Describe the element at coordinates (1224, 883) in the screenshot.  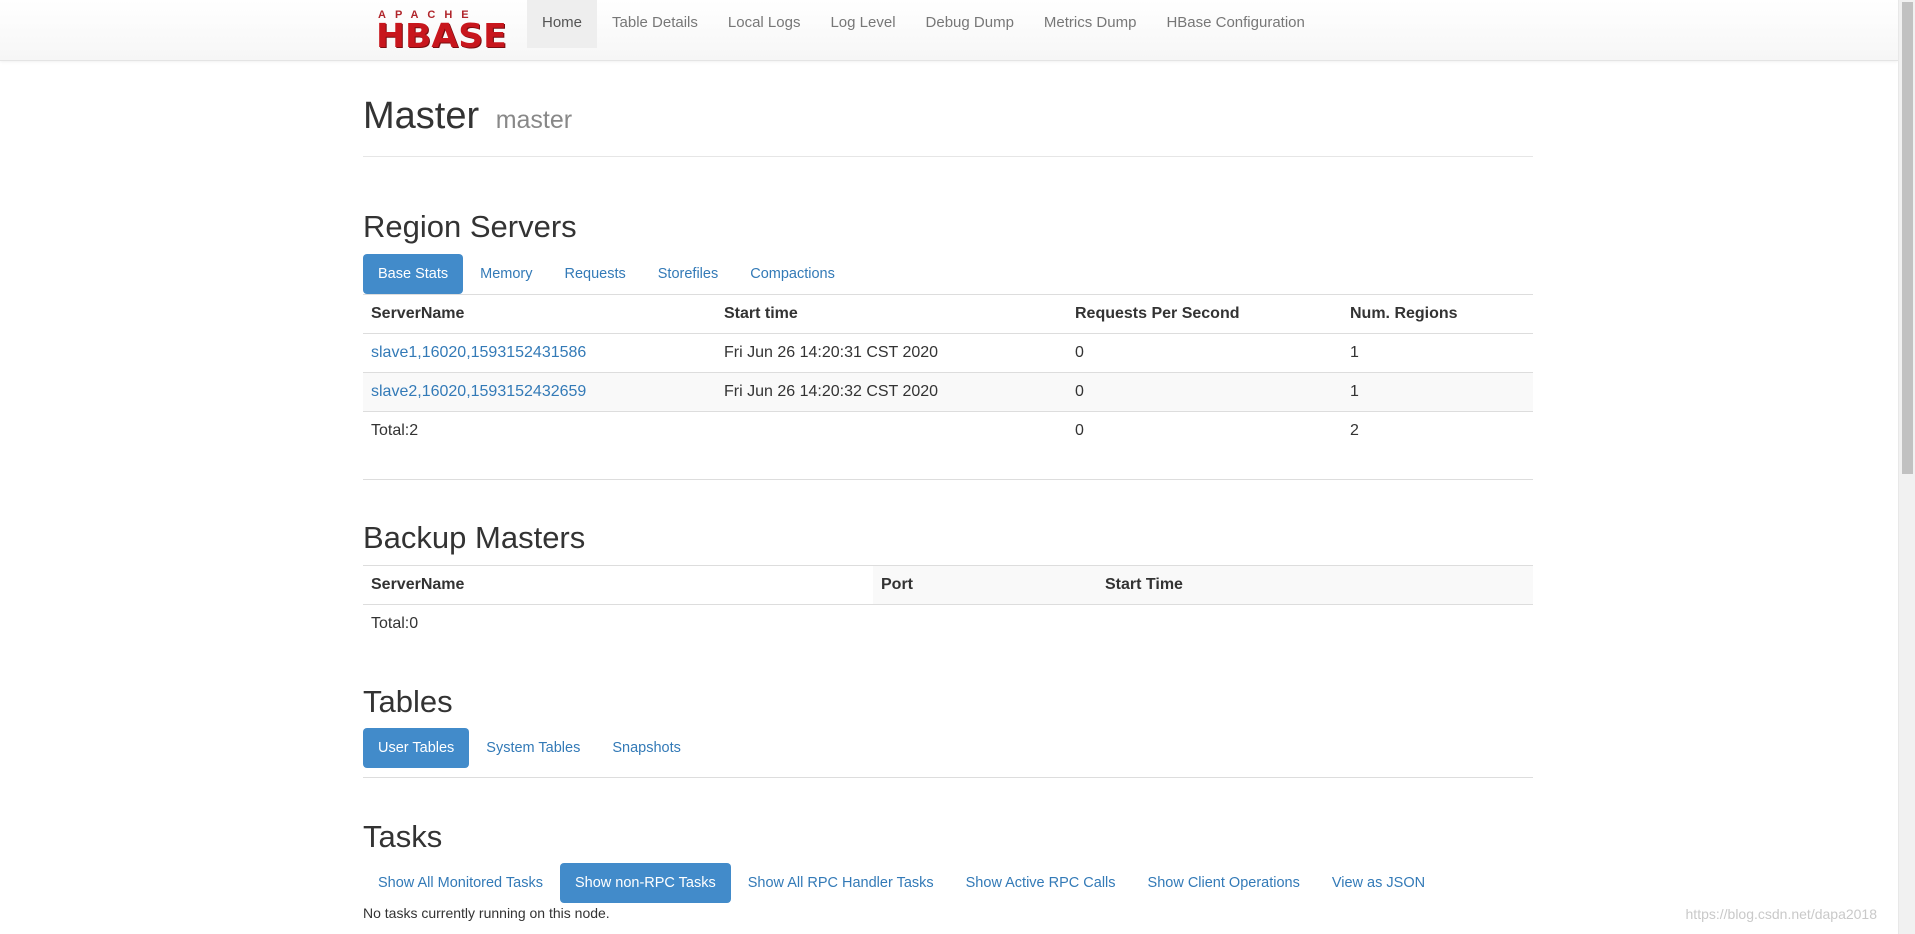
I see `tab-show-client-operations: Show Client Operations` at that location.